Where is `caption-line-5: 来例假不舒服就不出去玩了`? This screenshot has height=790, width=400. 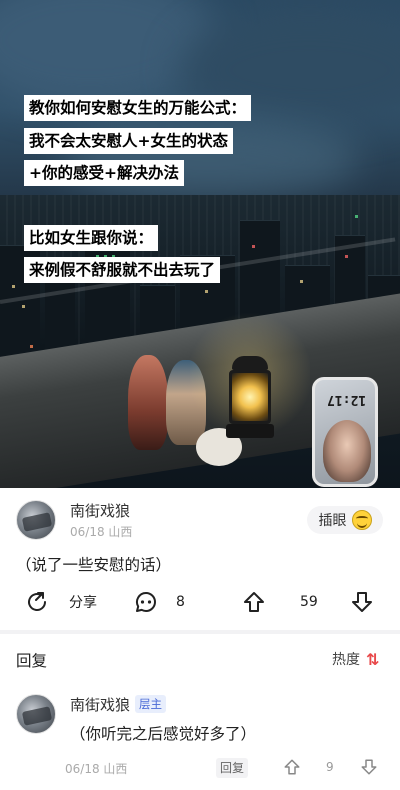 caption-line-5: 来例假不舒服就不出去玩了 is located at coordinates (122, 270).